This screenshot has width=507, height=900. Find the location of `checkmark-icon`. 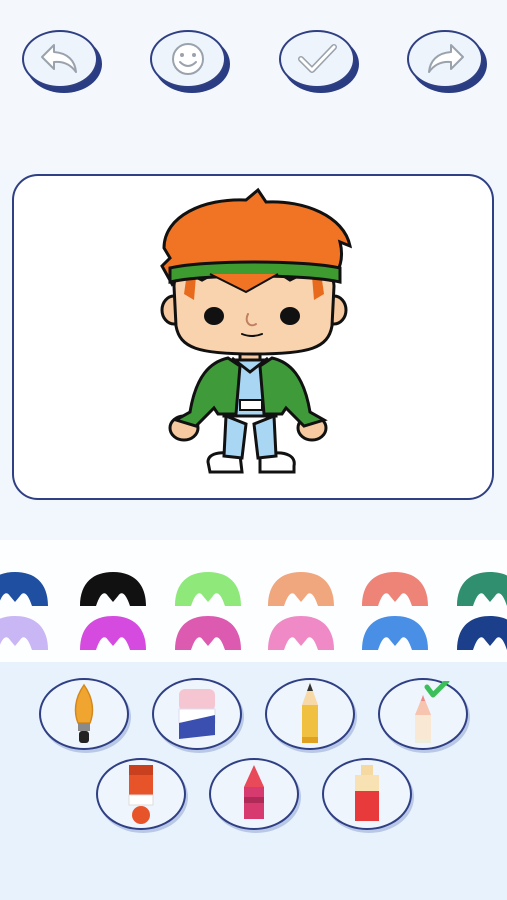

checkmark-icon is located at coordinates (317, 58).